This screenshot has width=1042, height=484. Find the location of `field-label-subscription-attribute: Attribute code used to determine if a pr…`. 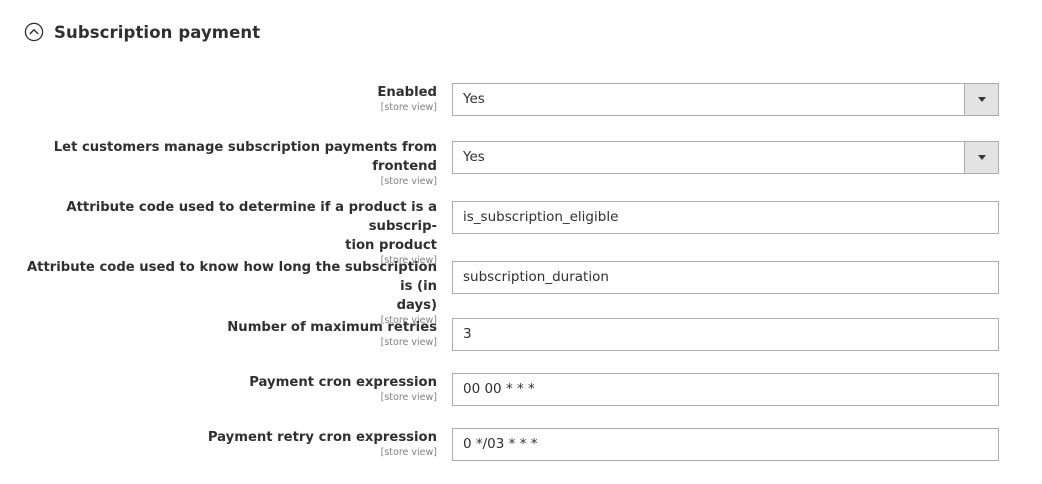

field-label-subscription-attribute: Attribute code used to determine if a pr… is located at coordinates (230, 232).